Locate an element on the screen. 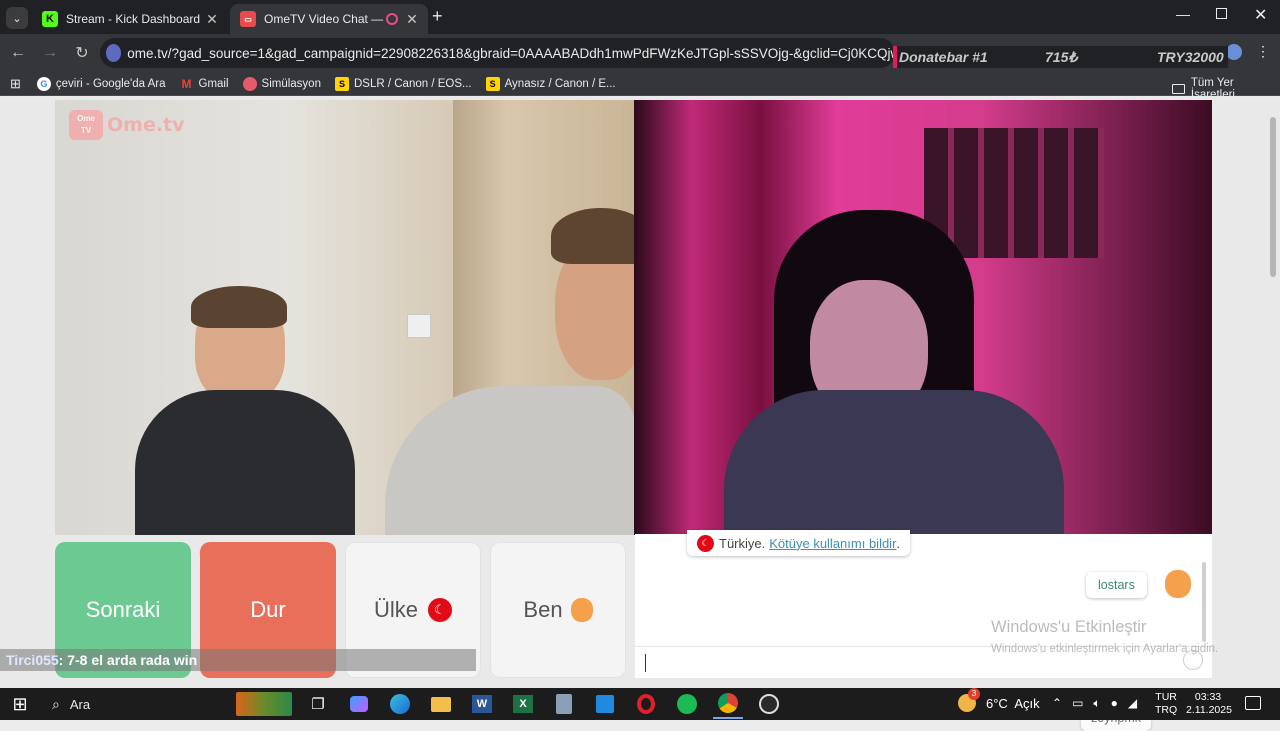 The width and height of the screenshot is (1280, 731). chat-message: lostars is located at coordinates (1116, 585).